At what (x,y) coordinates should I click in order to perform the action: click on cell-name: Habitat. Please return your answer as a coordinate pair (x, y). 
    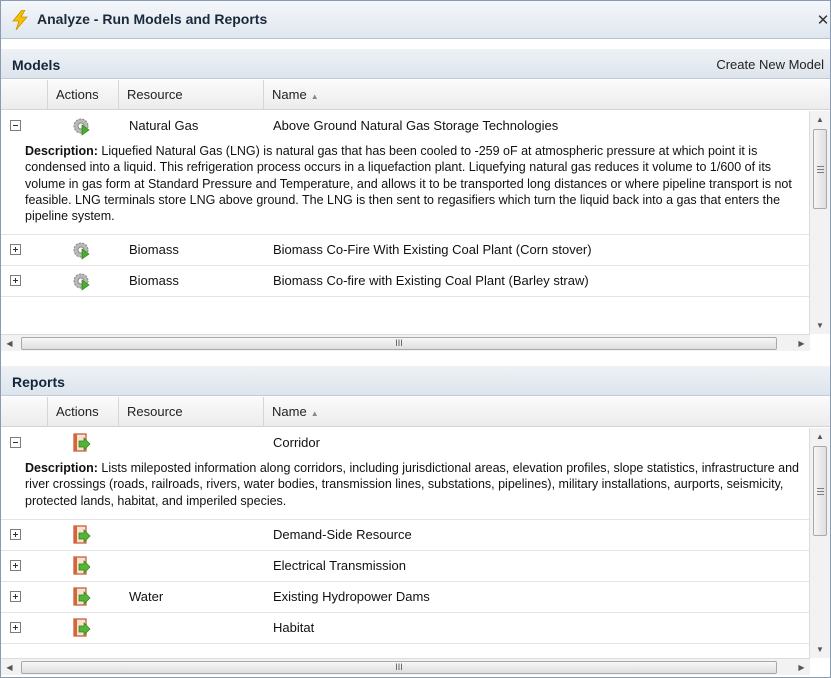
    Looking at the image, I should click on (294, 627).